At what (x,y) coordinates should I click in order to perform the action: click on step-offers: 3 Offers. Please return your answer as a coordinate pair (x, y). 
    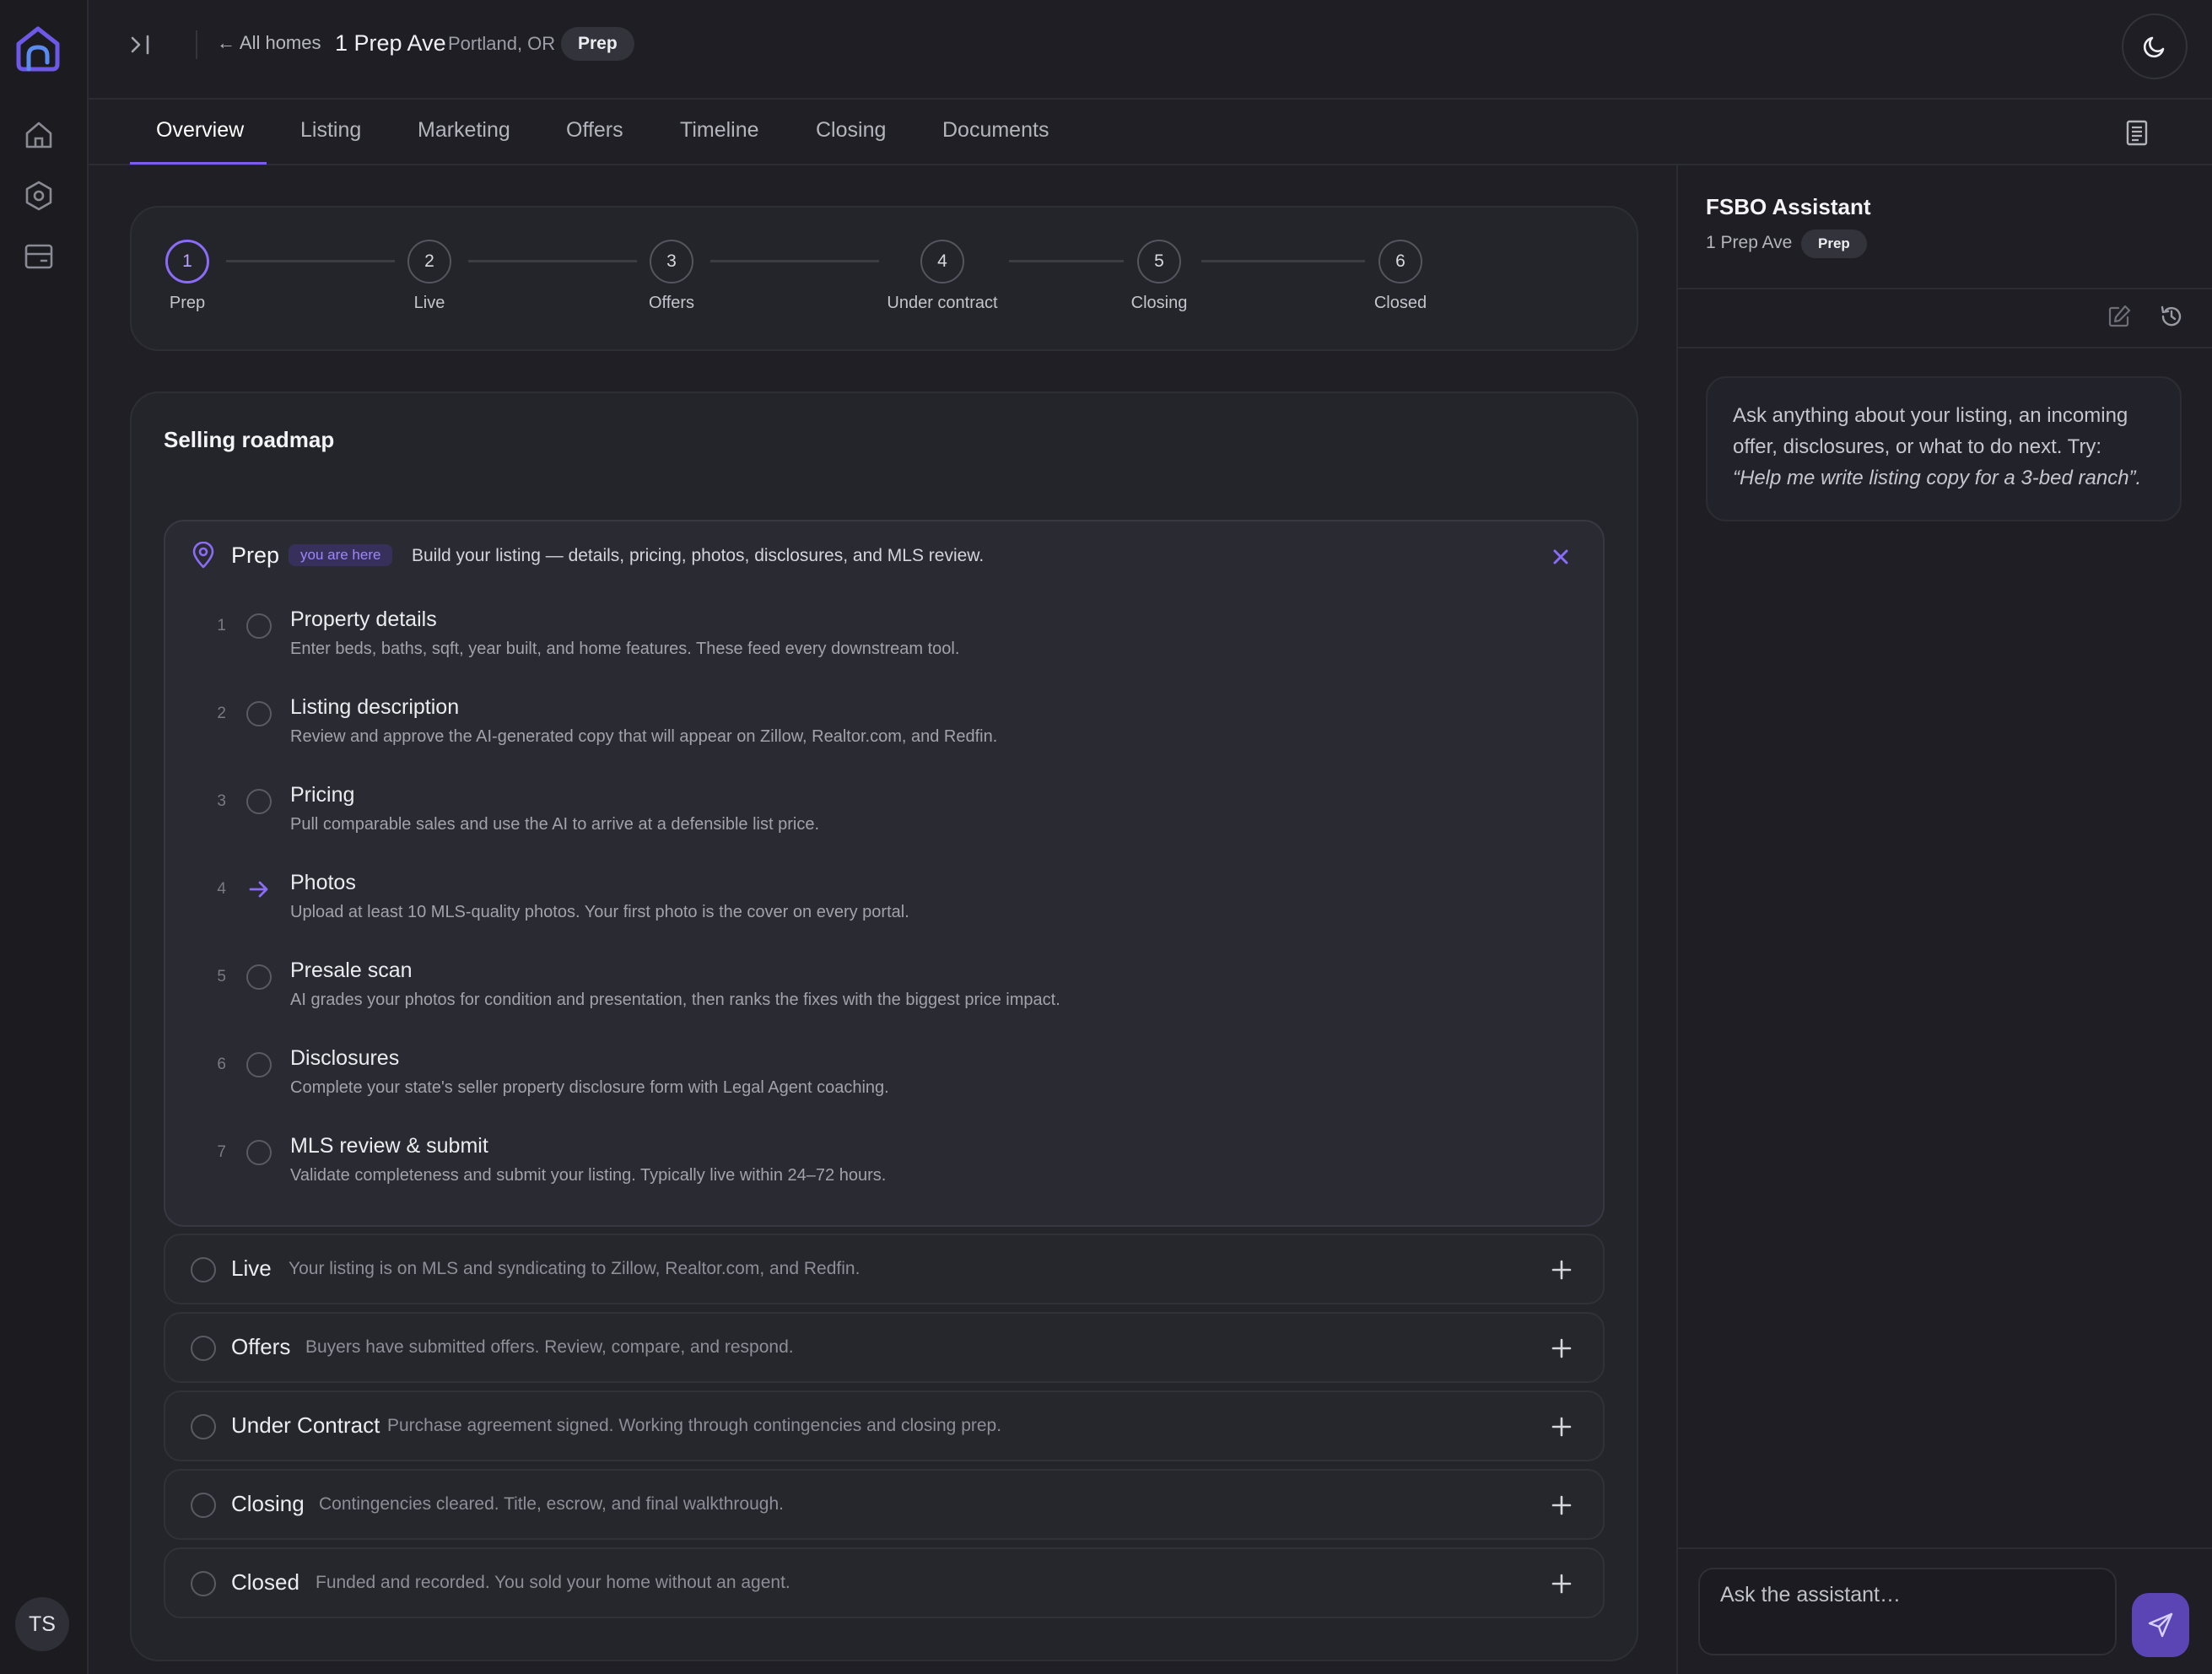
    Looking at the image, I should click on (671, 276).